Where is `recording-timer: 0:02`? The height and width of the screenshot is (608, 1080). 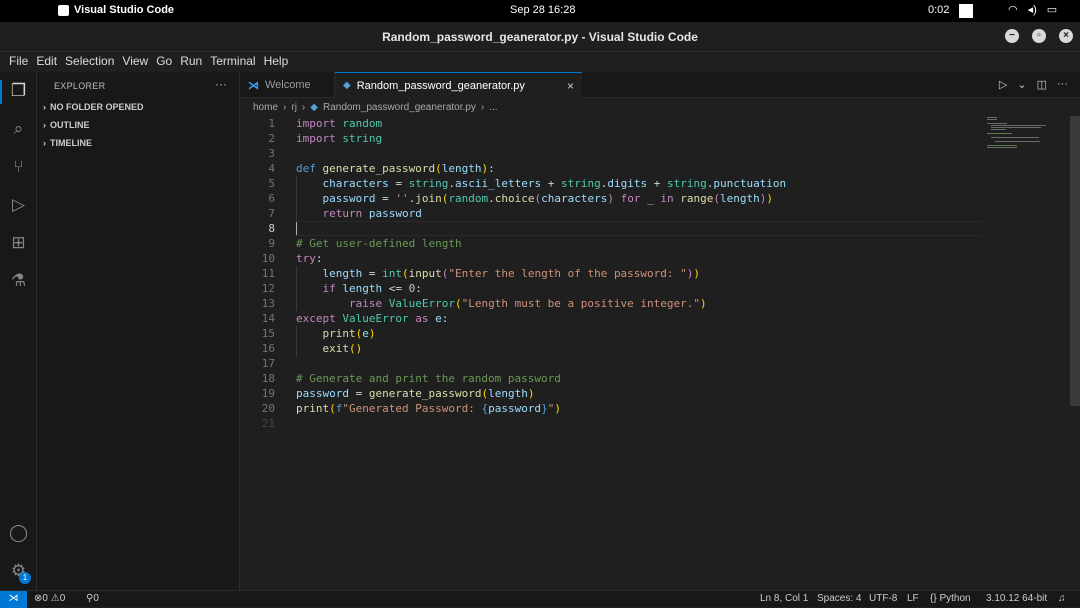 recording-timer: 0:02 is located at coordinates (939, 10).